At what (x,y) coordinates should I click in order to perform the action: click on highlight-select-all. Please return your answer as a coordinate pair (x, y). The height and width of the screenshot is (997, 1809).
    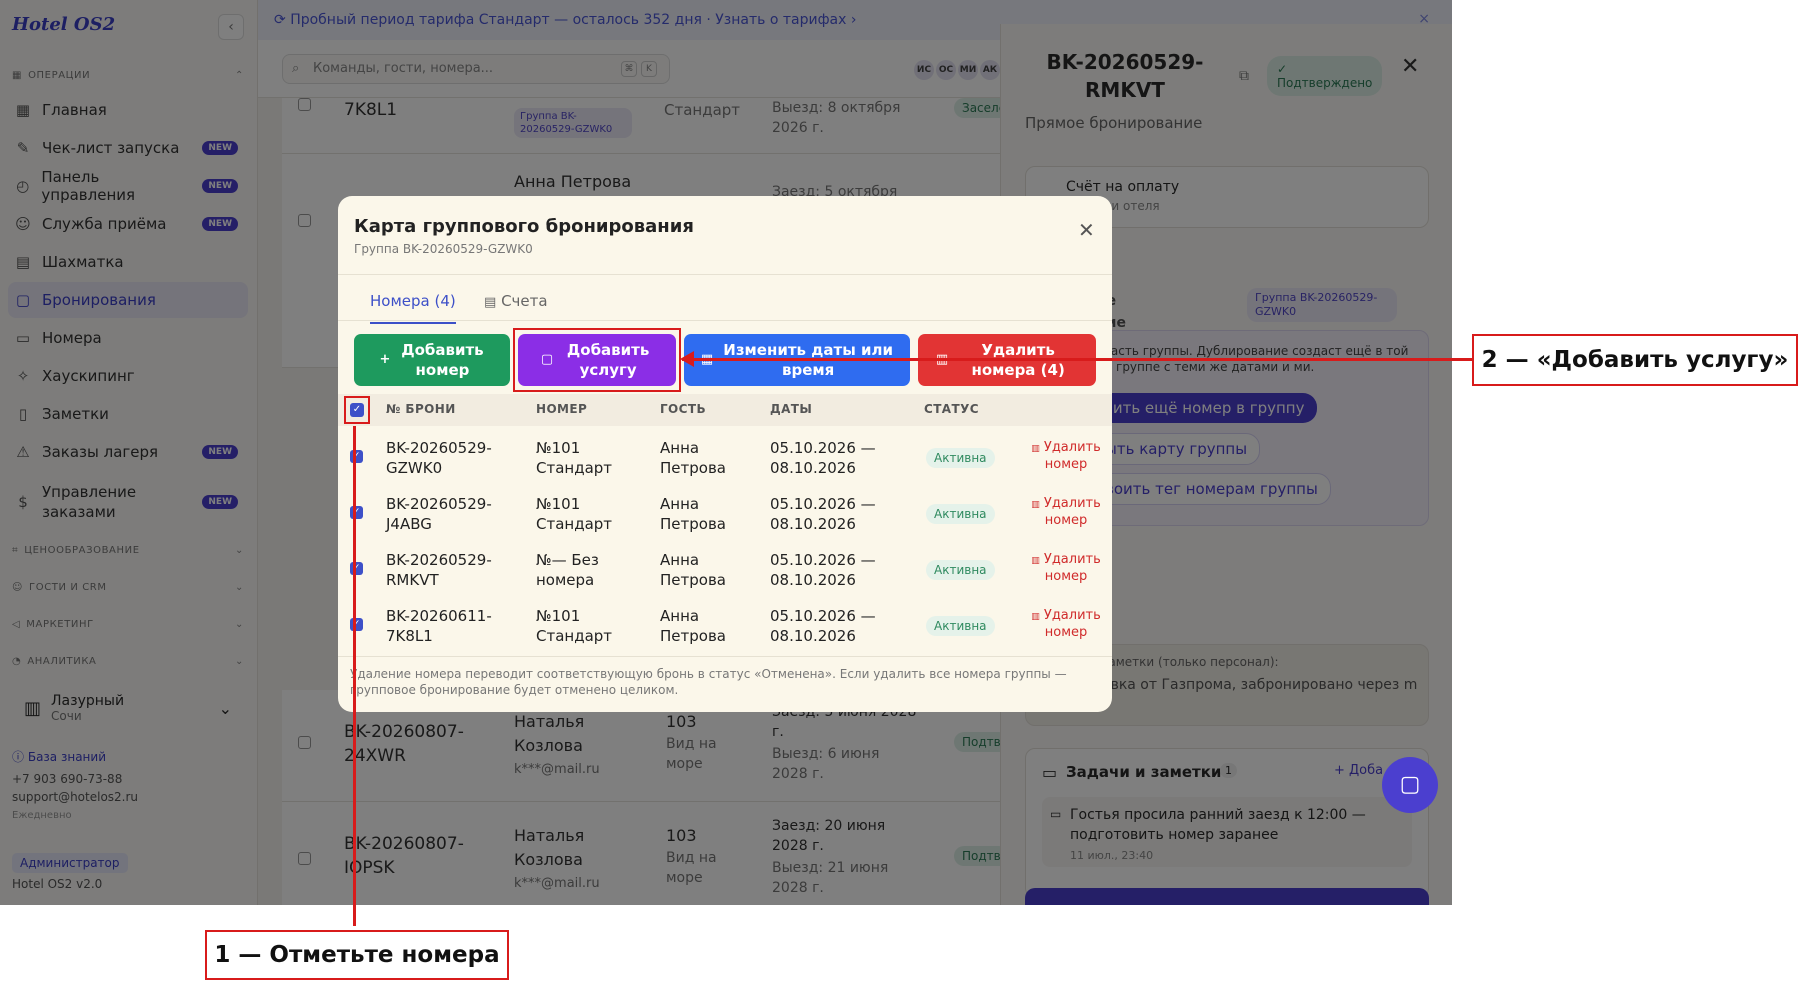
    Looking at the image, I should click on (357, 410).